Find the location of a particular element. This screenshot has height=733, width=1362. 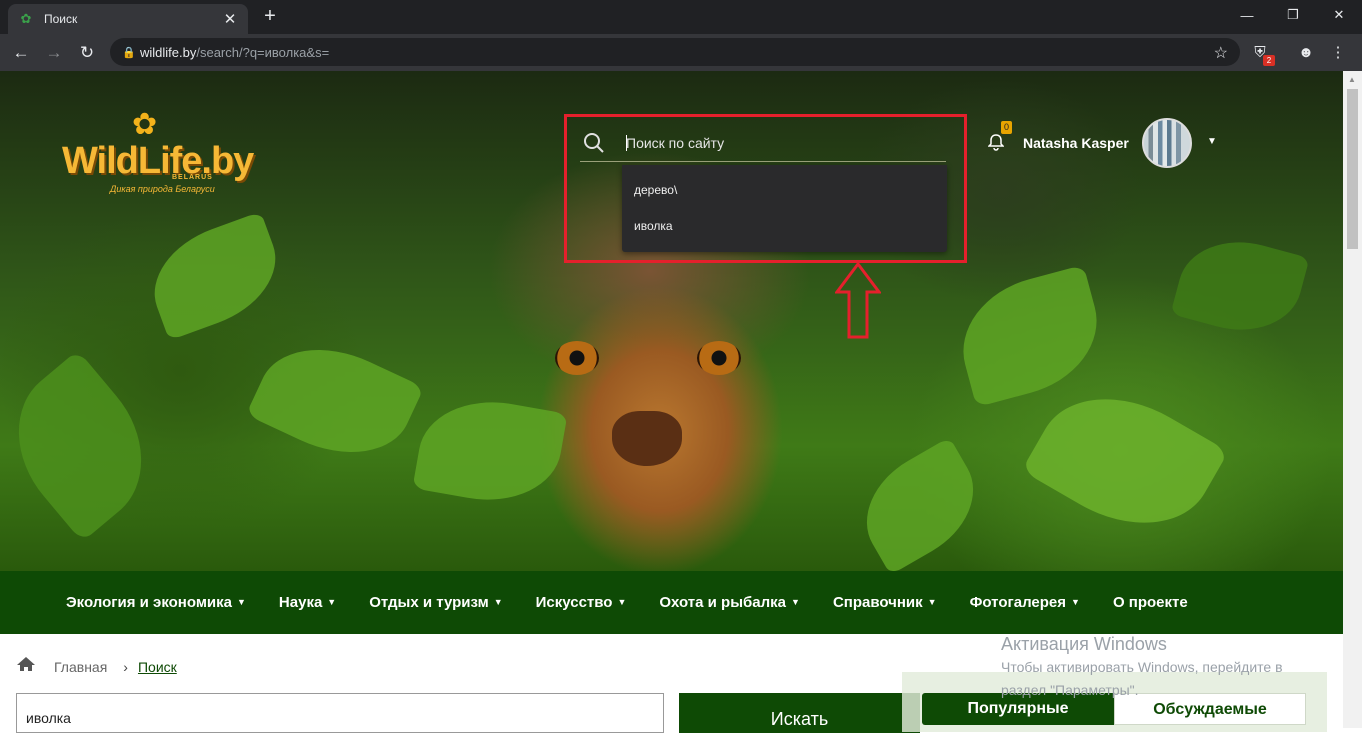

highlight-annotation-box is located at coordinates (765, 188).